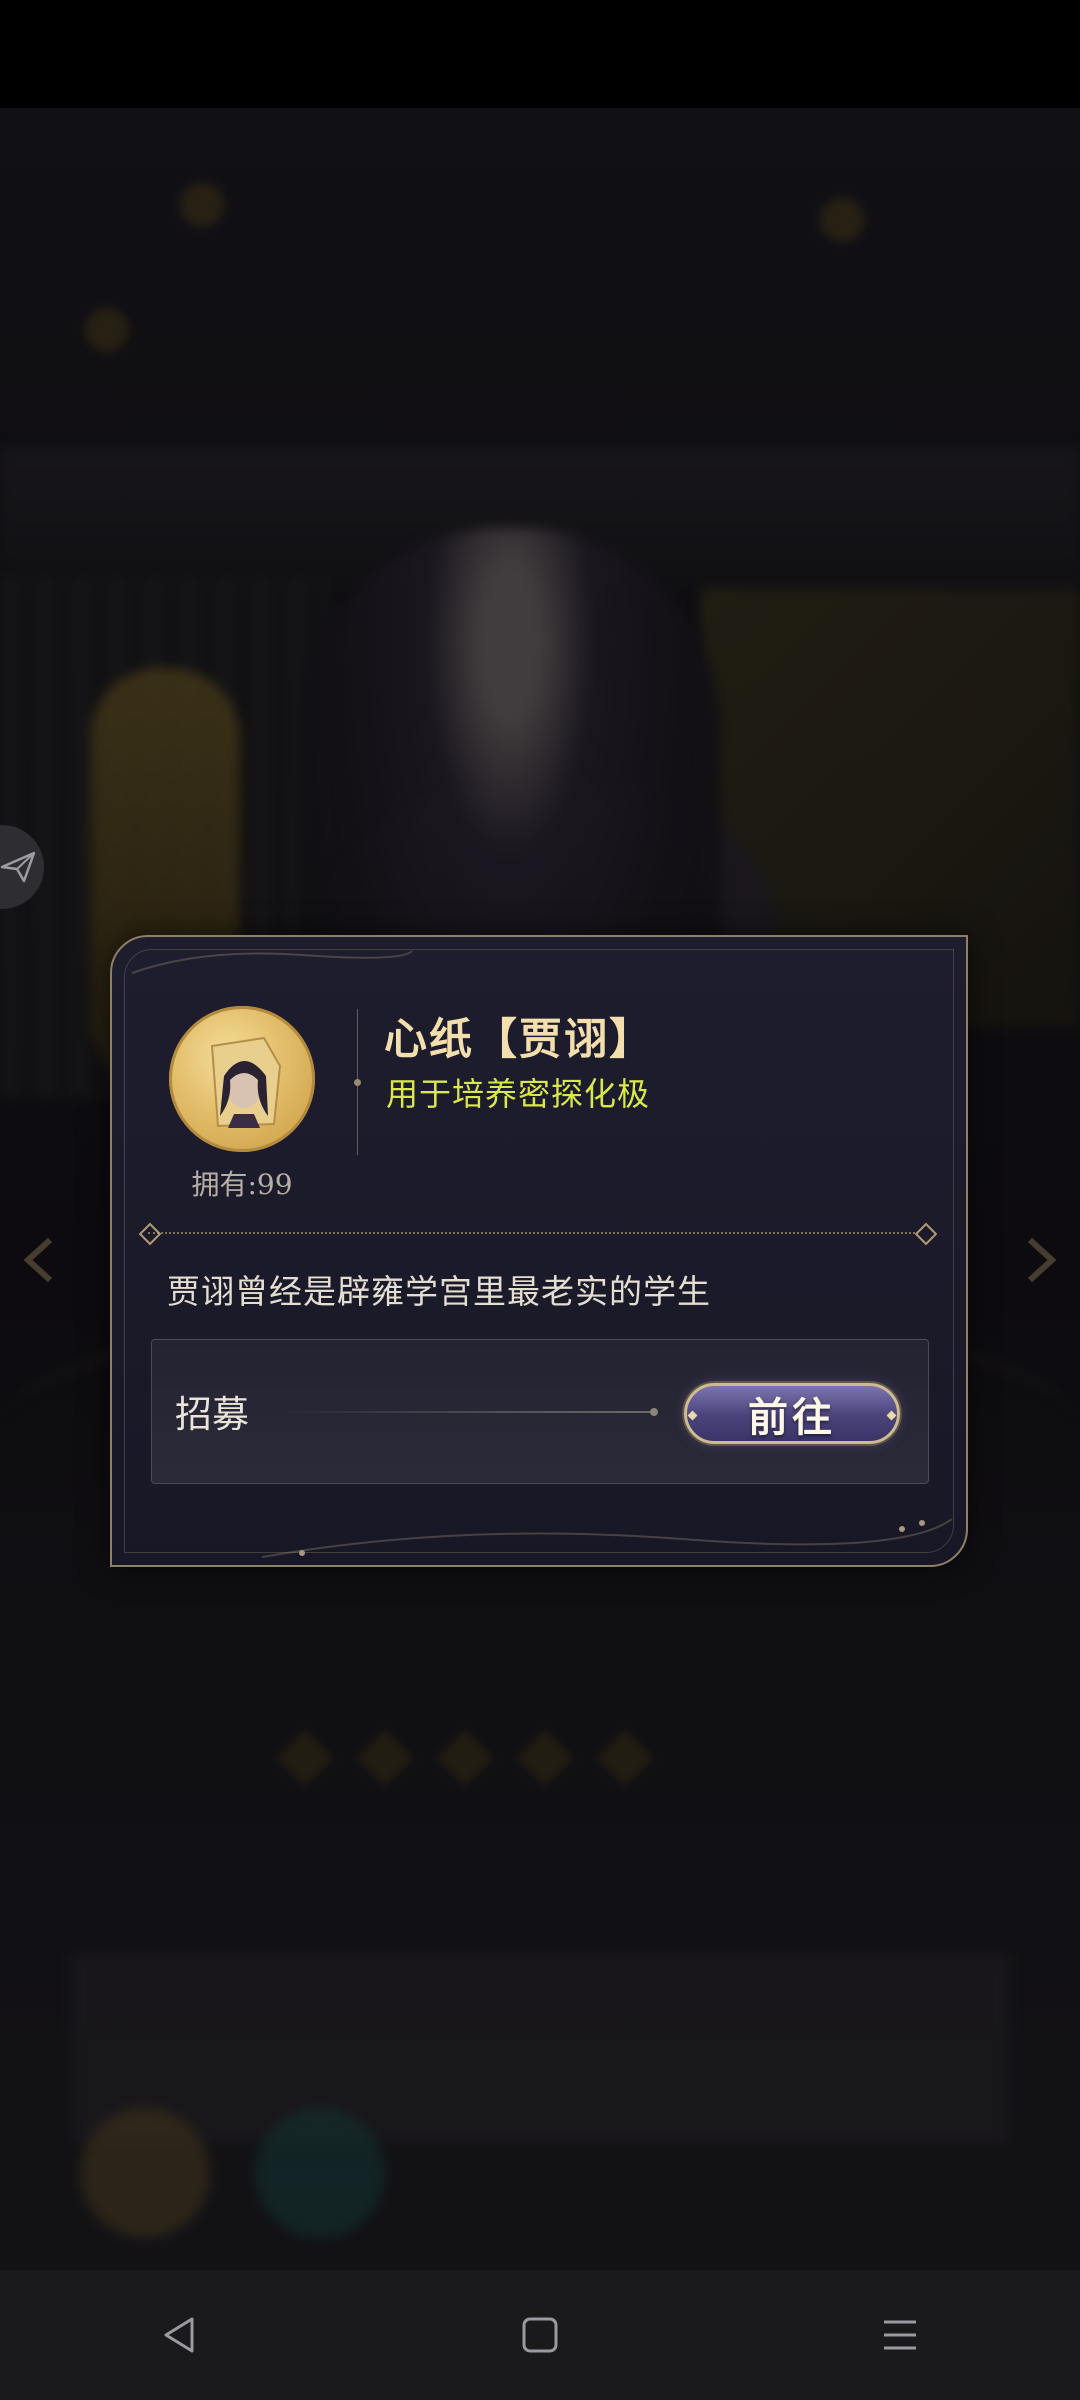 The image size is (1080, 2400). What do you see at coordinates (439, 1291) in the screenshot?
I see `item-description: 贾诩曾经是辟雍学宫里最老实的学生` at bounding box center [439, 1291].